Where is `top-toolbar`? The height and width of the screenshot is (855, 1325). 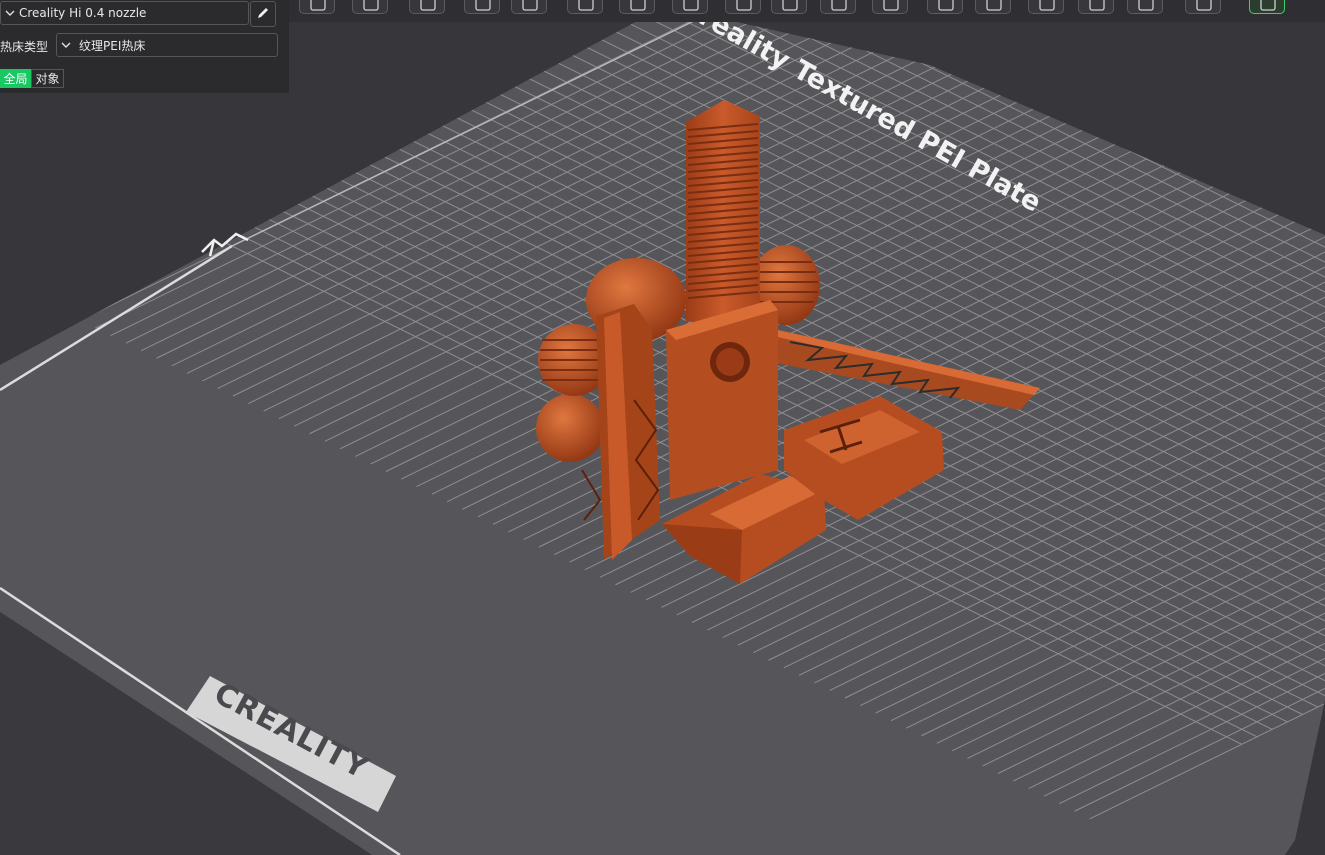
top-toolbar is located at coordinates (807, 11).